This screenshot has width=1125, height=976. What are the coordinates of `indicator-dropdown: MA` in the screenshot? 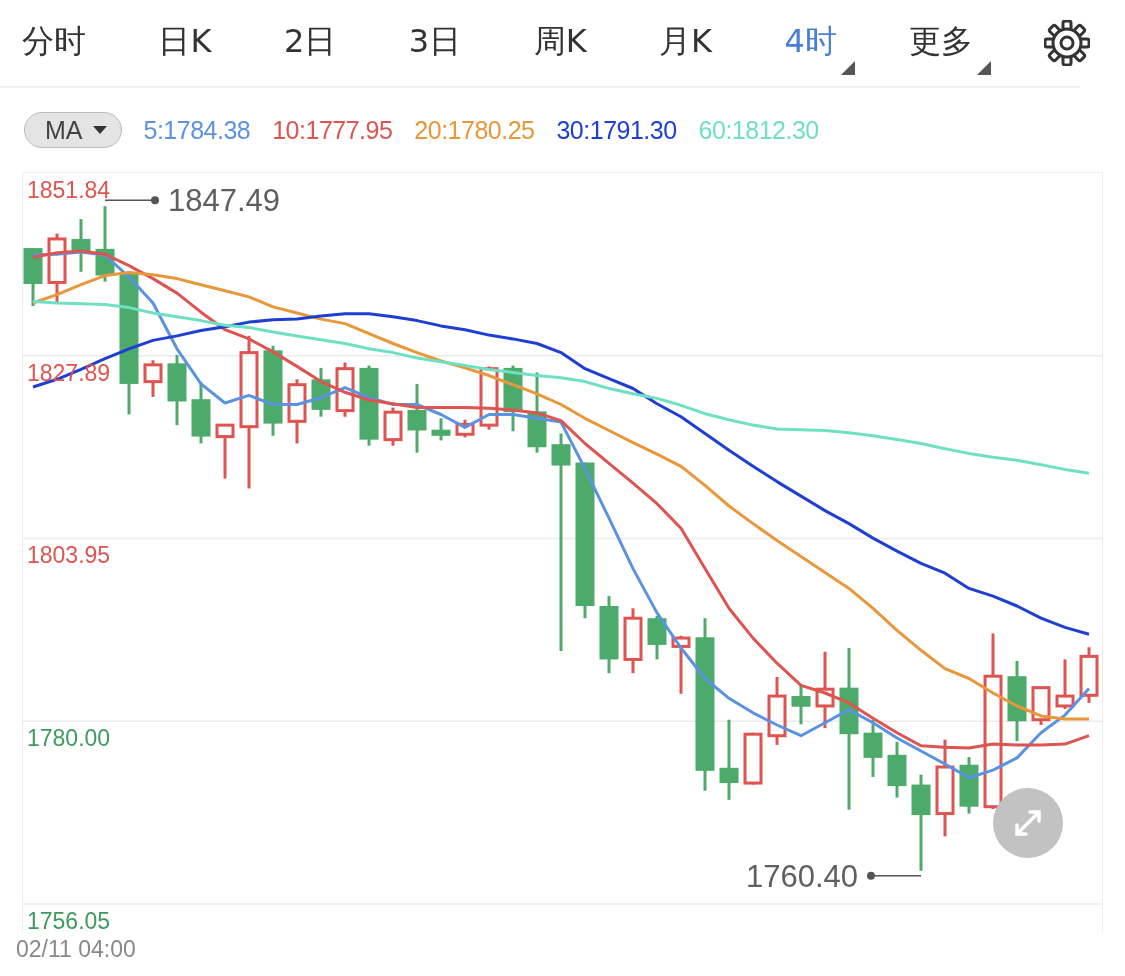 It's located at (73, 130).